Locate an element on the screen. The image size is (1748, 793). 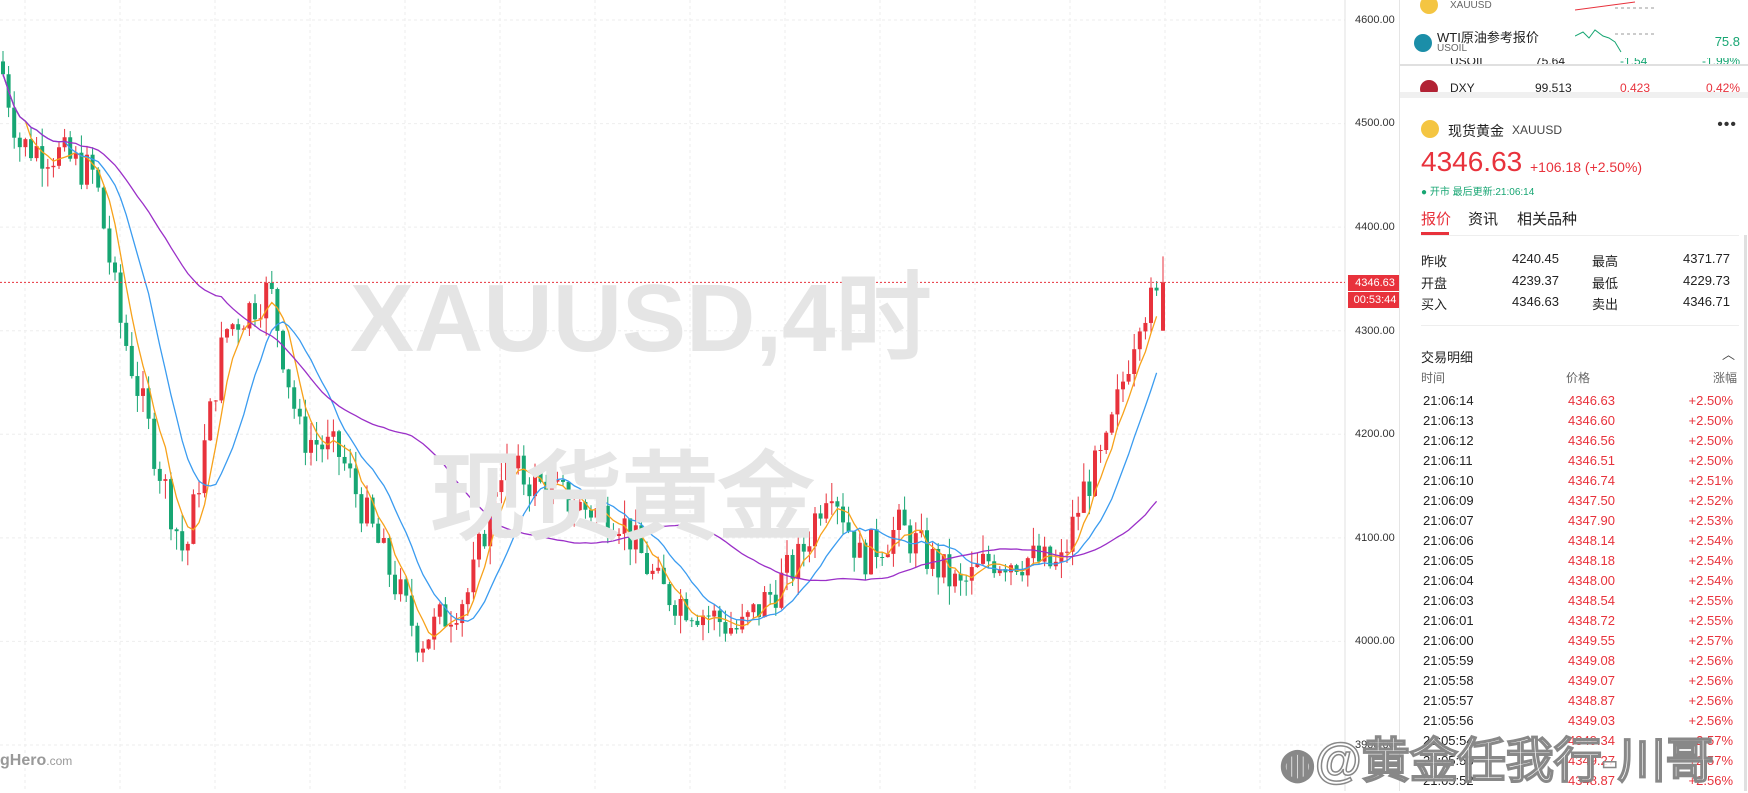
trade-pct: +2.50% is located at coordinates (1710, 400).